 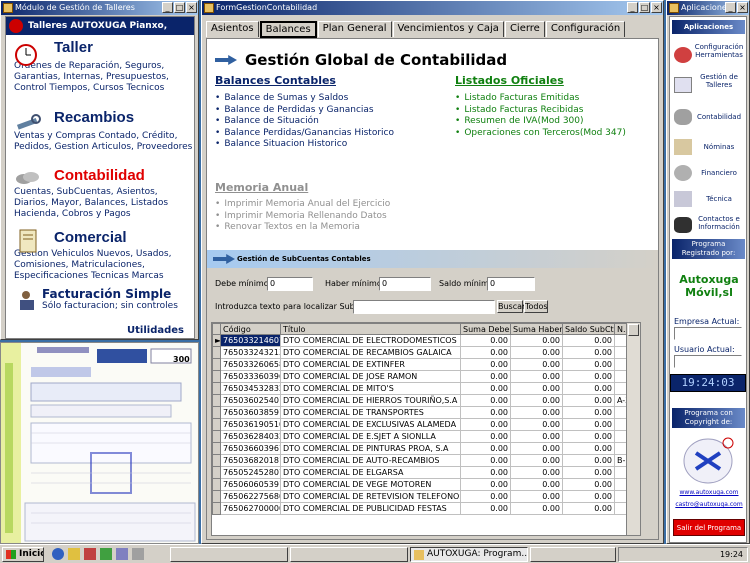 What do you see at coordinates (370, 340) in the screenshot?
I see `table-cell: DTO COMERCIAL DE ELECTRODOMESTICOS` at bounding box center [370, 340].